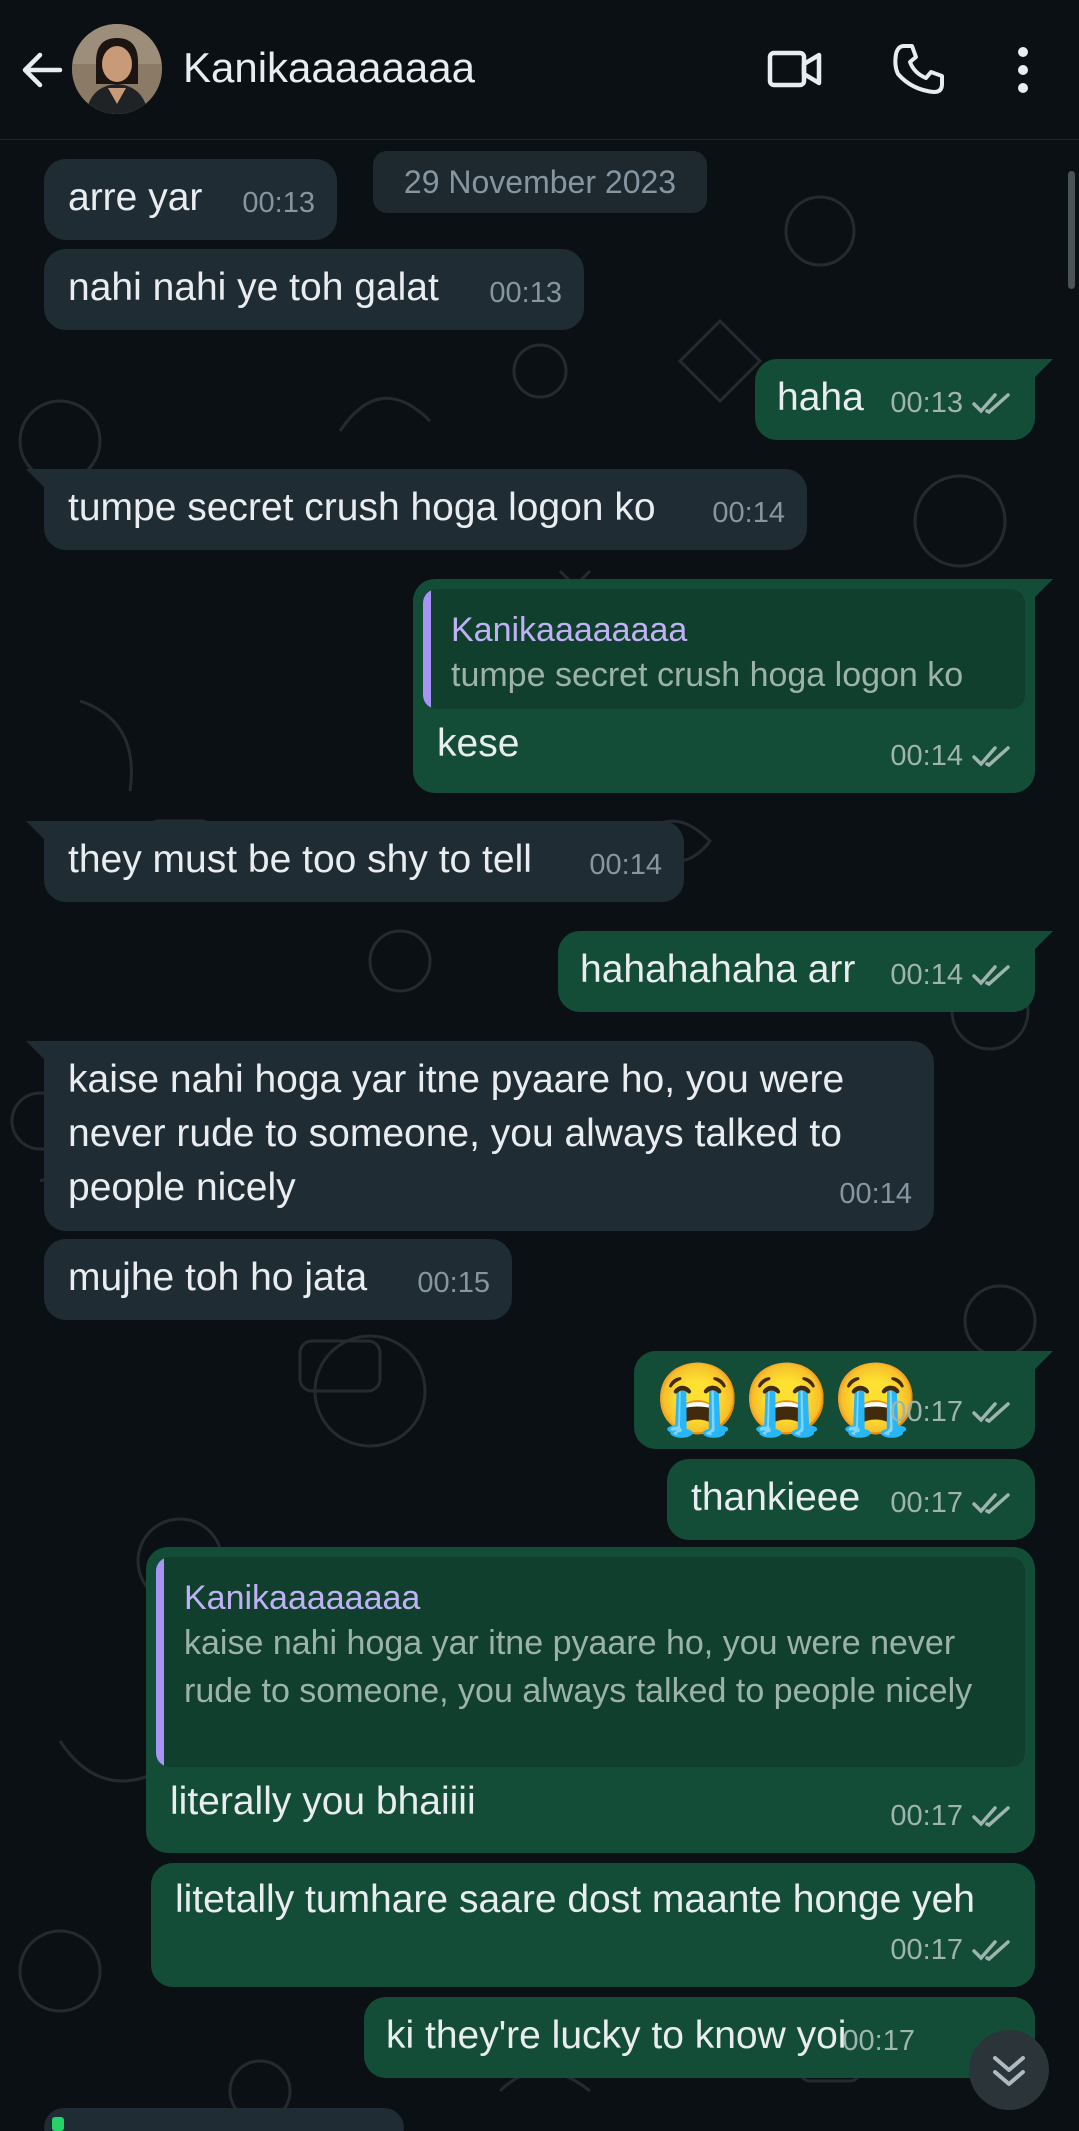 Image resolution: width=1079 pixels, height=2131 pixels. Describe the element at coordinates (820, 397) in the screenshot. I see `message-text: haha` at that location.